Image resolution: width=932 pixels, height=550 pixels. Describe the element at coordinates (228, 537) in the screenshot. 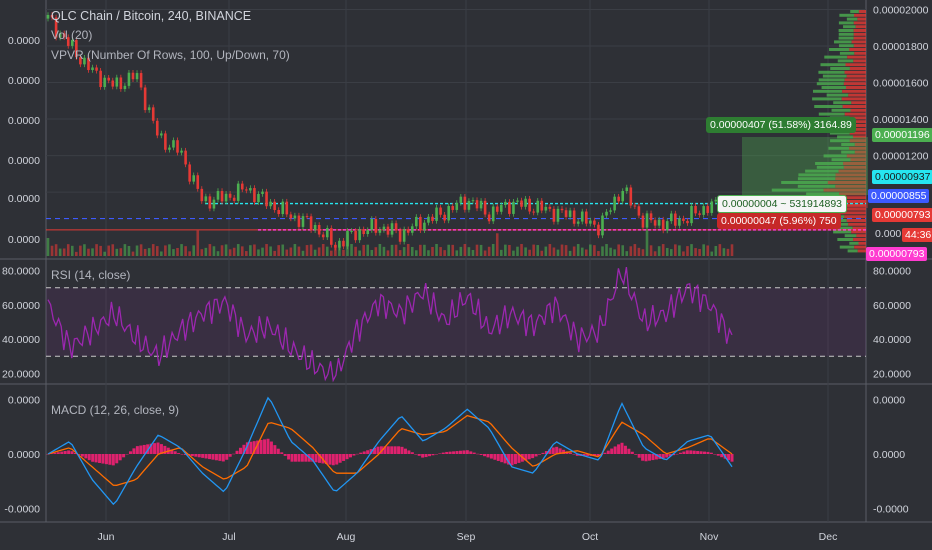

I see `x-tick-label: Jul` at that location.